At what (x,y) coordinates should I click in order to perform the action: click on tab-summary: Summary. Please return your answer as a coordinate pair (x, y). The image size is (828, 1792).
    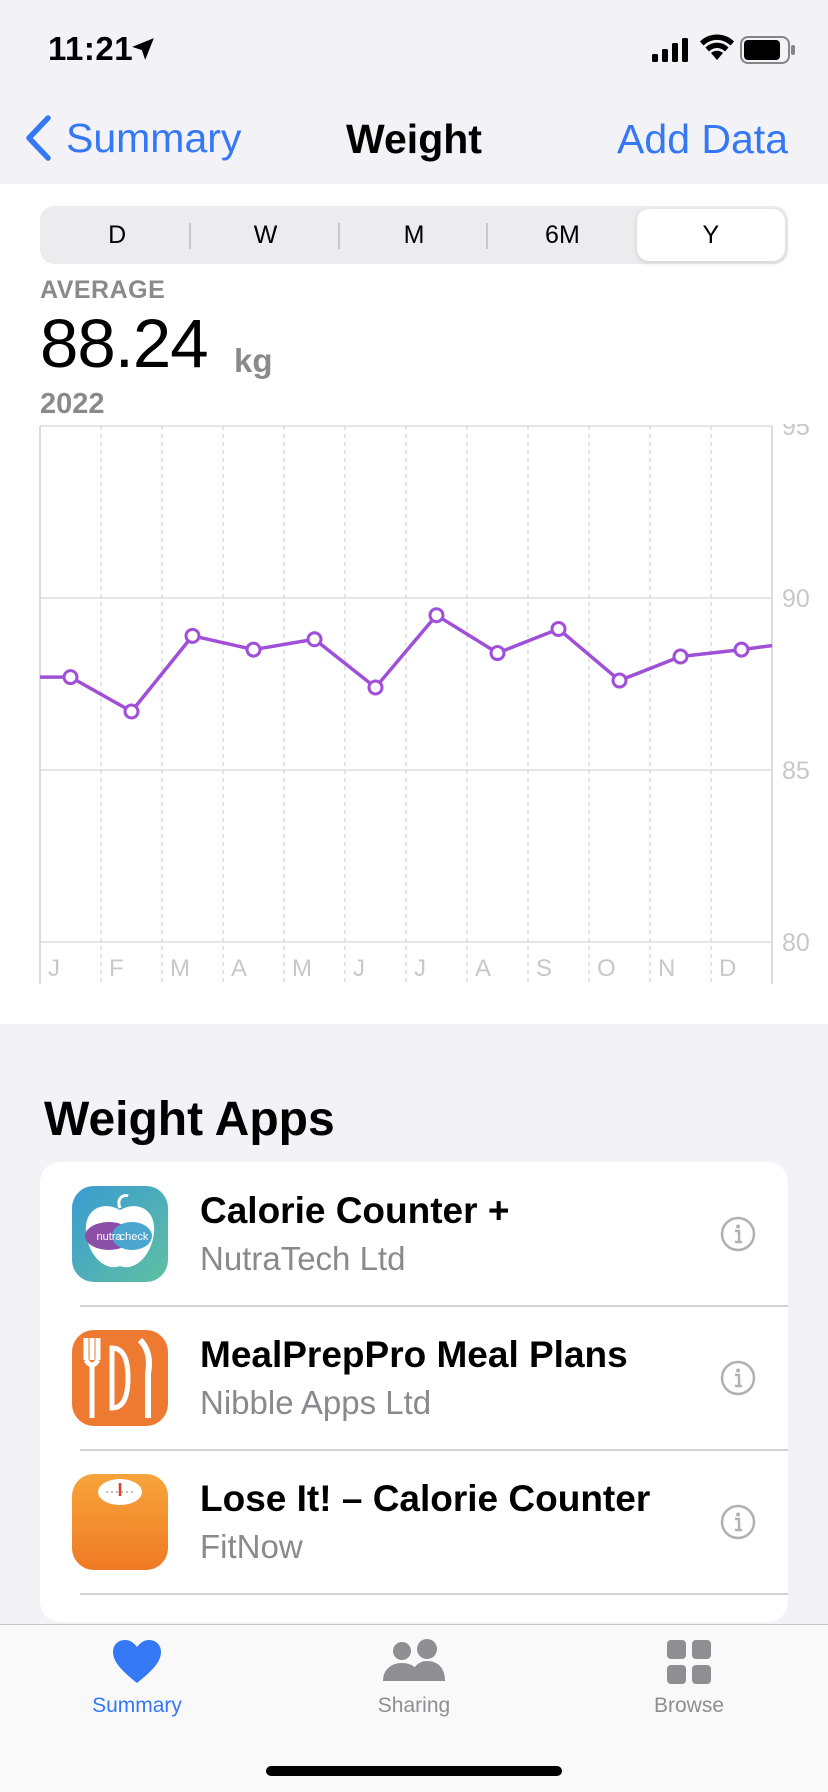
    Looking at the image, I should click on (137, 1678).